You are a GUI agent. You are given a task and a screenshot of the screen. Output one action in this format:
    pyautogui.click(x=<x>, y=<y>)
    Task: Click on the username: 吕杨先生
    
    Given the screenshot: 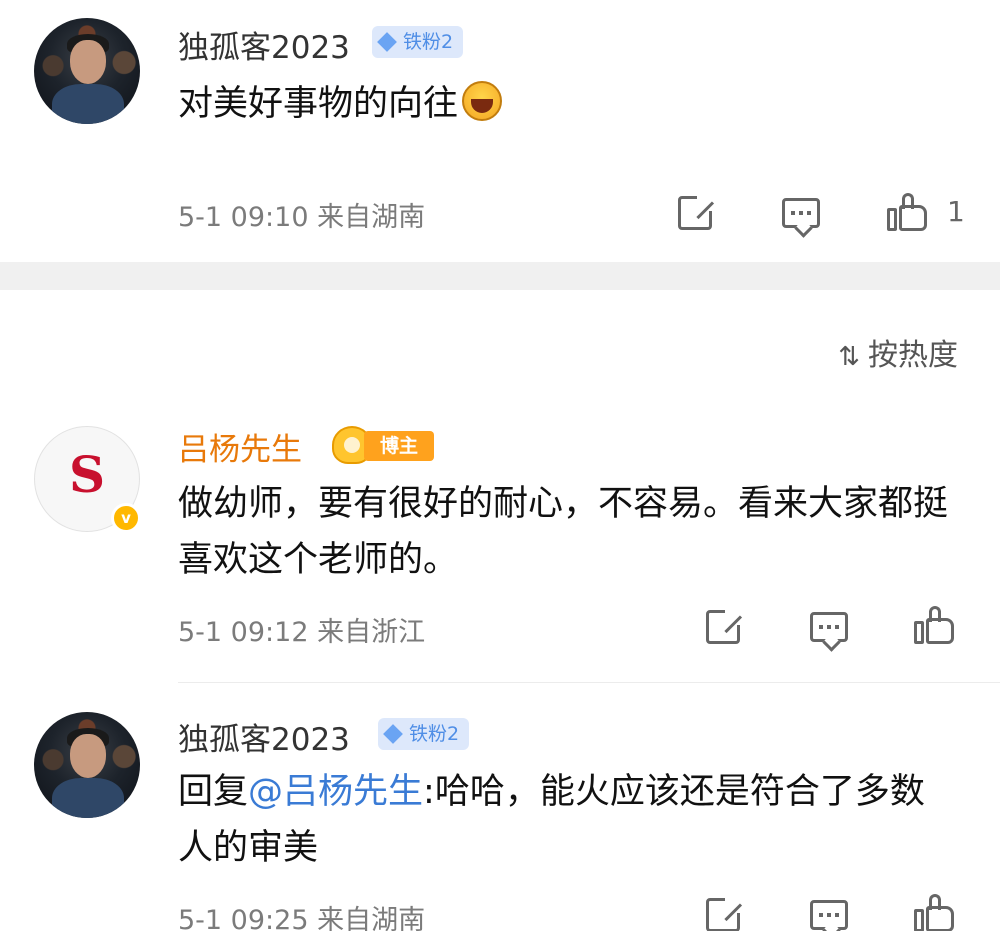 What is the action you would take?
    pyautogui.click(x=240, y=446)
    